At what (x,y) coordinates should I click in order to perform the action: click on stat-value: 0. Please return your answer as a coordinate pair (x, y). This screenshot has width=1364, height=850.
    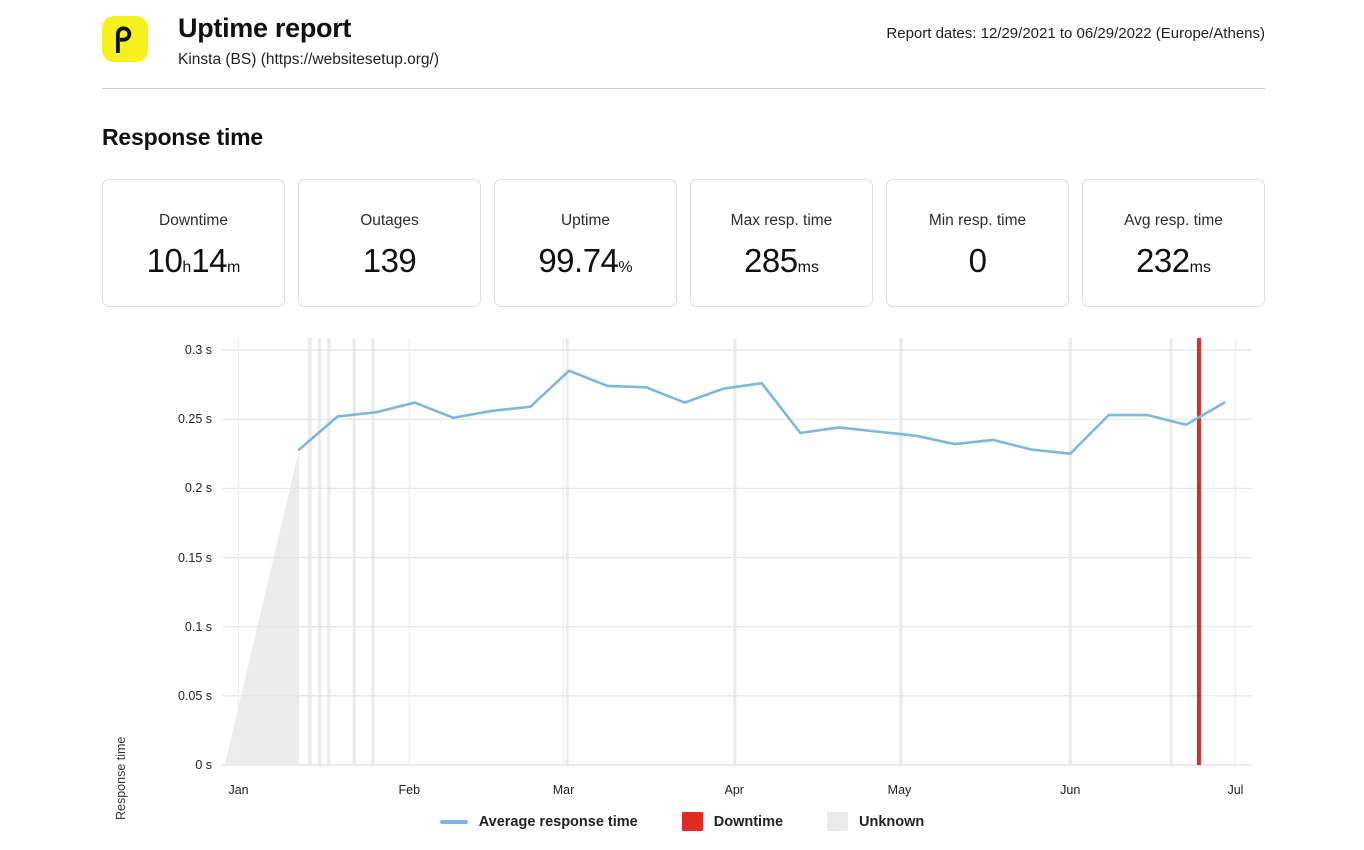
    Looking at the image, I should click on (978, 261).